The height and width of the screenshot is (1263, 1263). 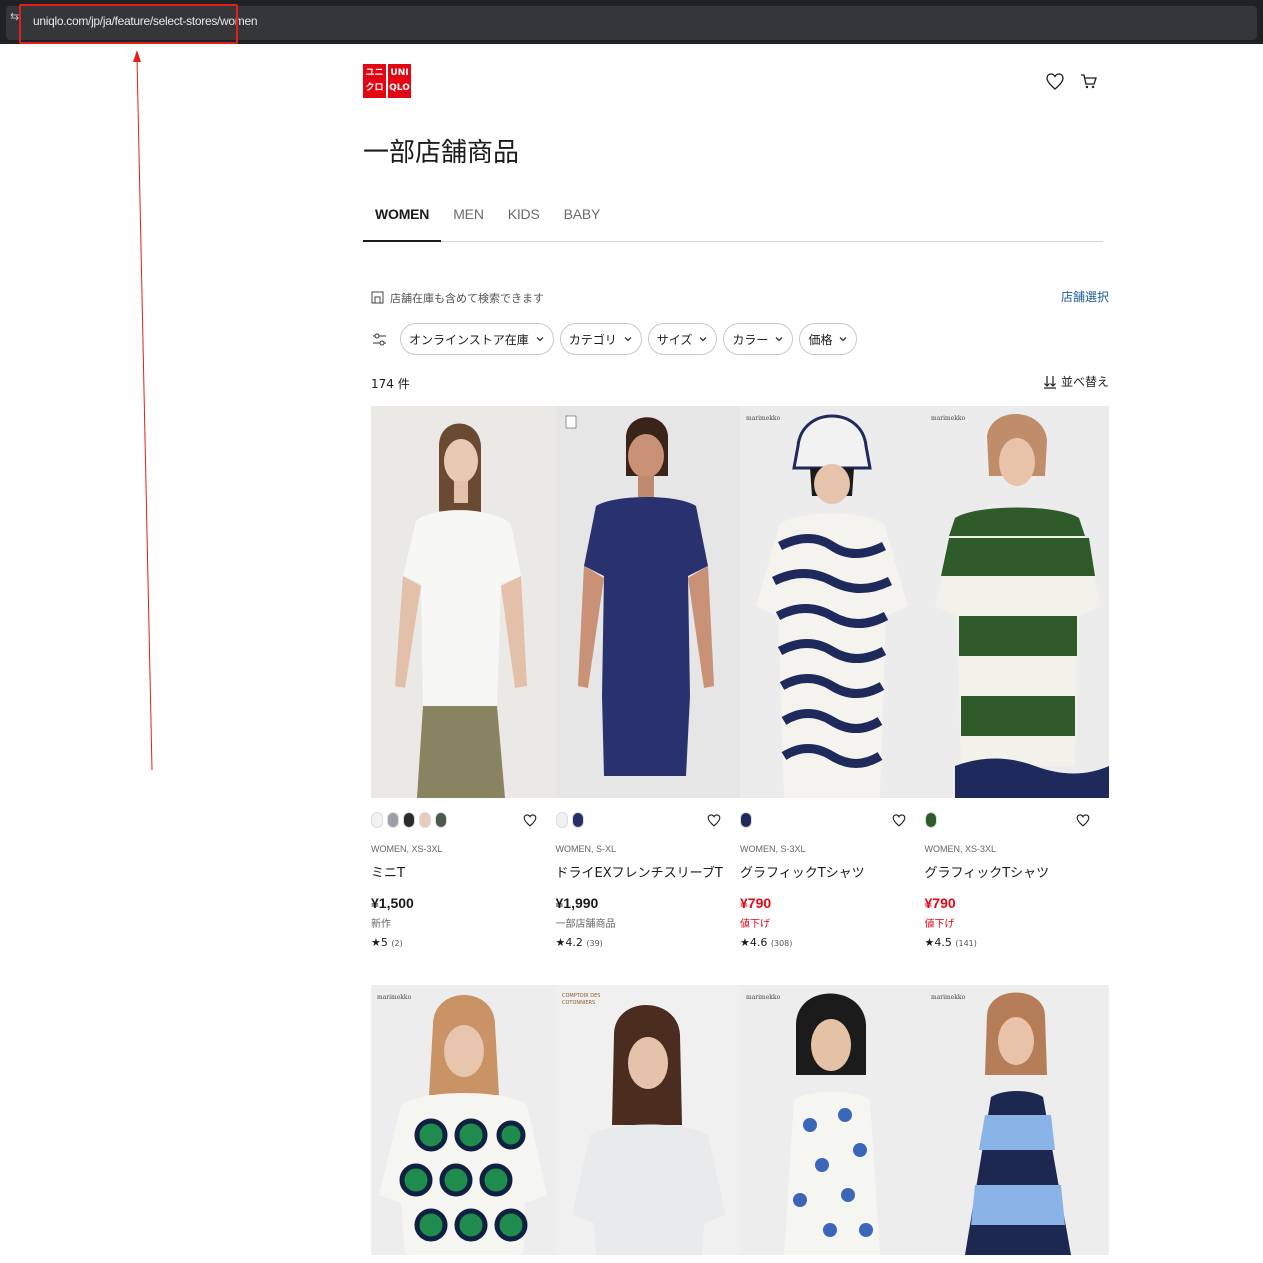 I want to click on filter-settings-icon, so click(x=379, y=339).